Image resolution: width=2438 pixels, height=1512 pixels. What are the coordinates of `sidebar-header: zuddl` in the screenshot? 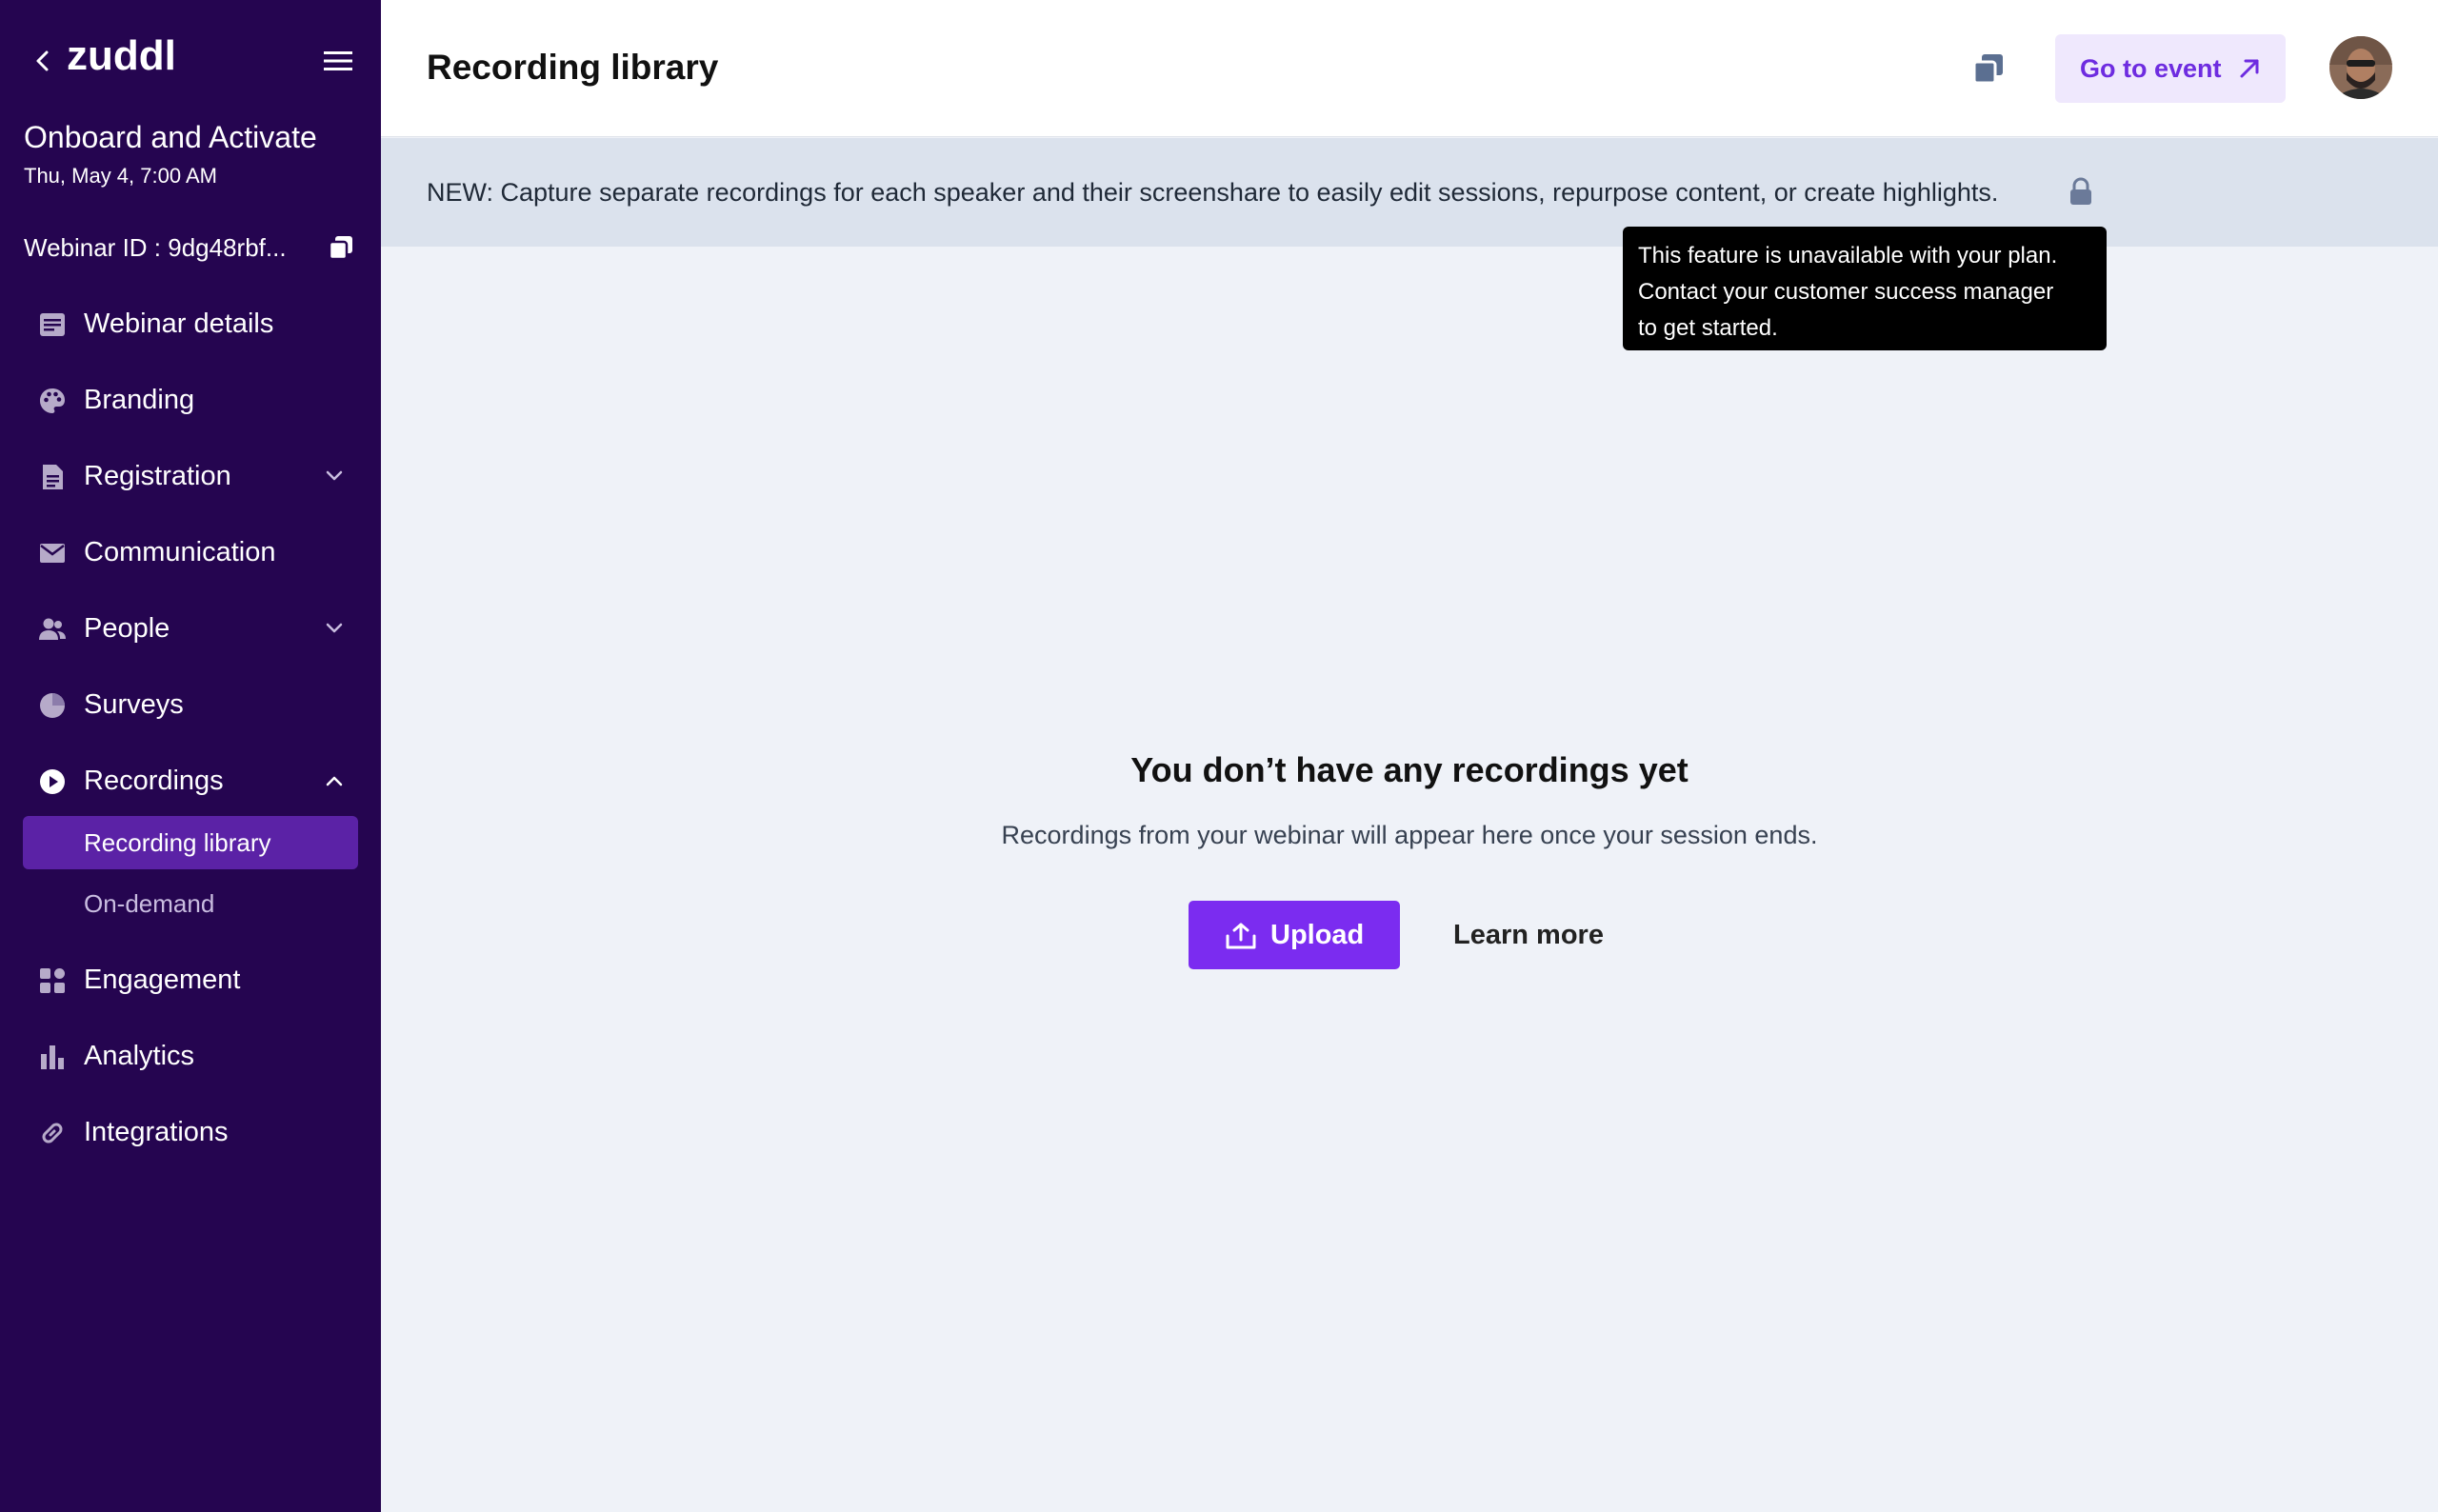 It's located at (190, 59).